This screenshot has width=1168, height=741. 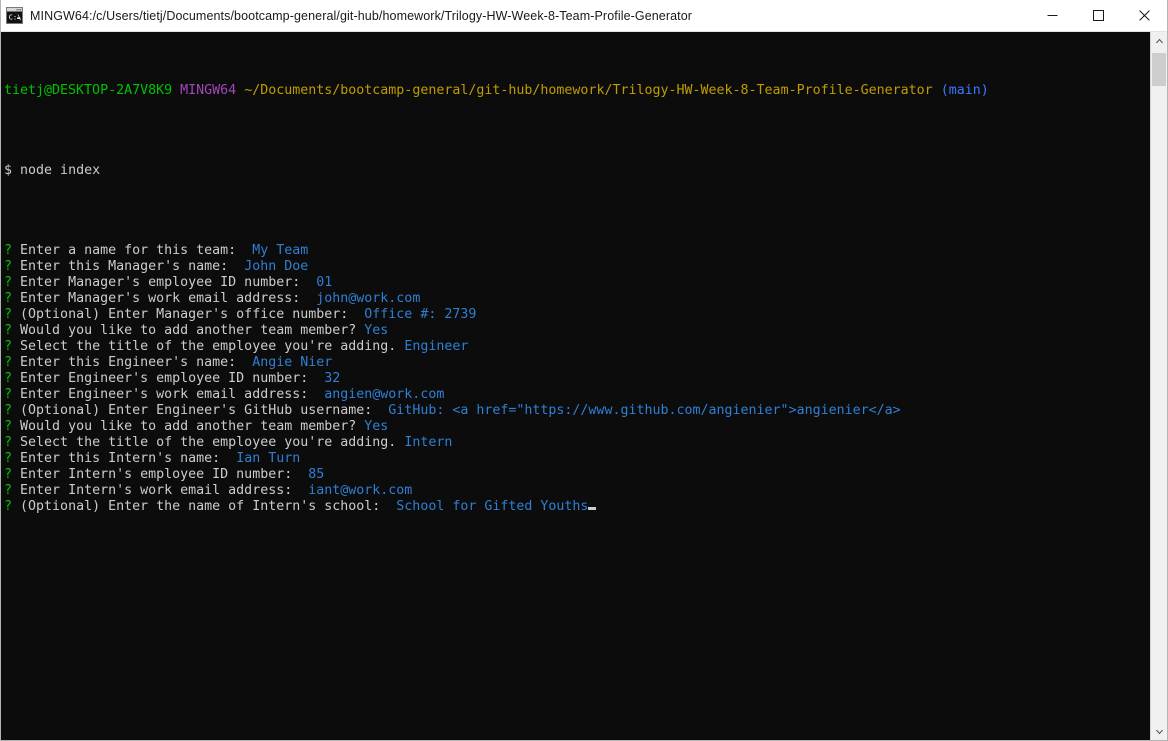 What do you see at coordinates (124, 266) in the screenshot?
I see `prompt-question: Enter this Manager's name:` at bounding box center [124, 266].